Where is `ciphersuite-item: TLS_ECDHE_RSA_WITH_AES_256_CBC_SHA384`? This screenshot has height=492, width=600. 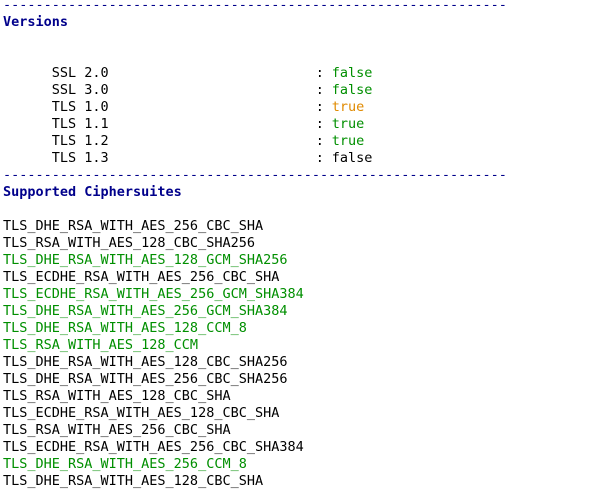
ciphersuite-item: TLS_ECDHE_RSA_WITH_AES_256_CBC_SHA384 is located at coordinates (153, 447).